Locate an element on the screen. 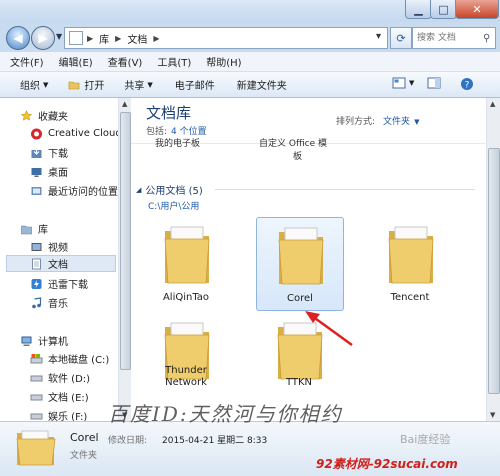  baidu-watermark: Bai度经验 is located at coordinates (425, 439).